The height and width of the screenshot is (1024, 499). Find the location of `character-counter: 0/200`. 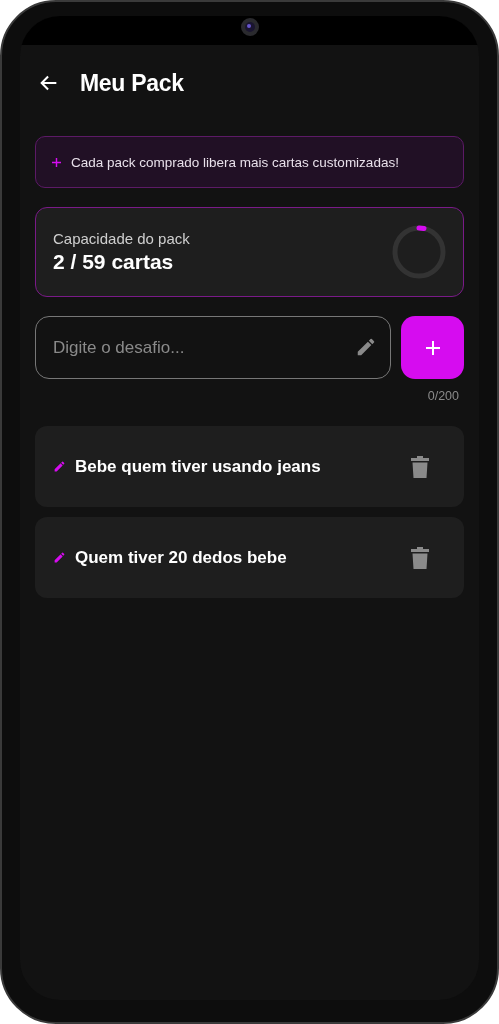

character-counter: 0/200 is located at coordinates (443, 396).